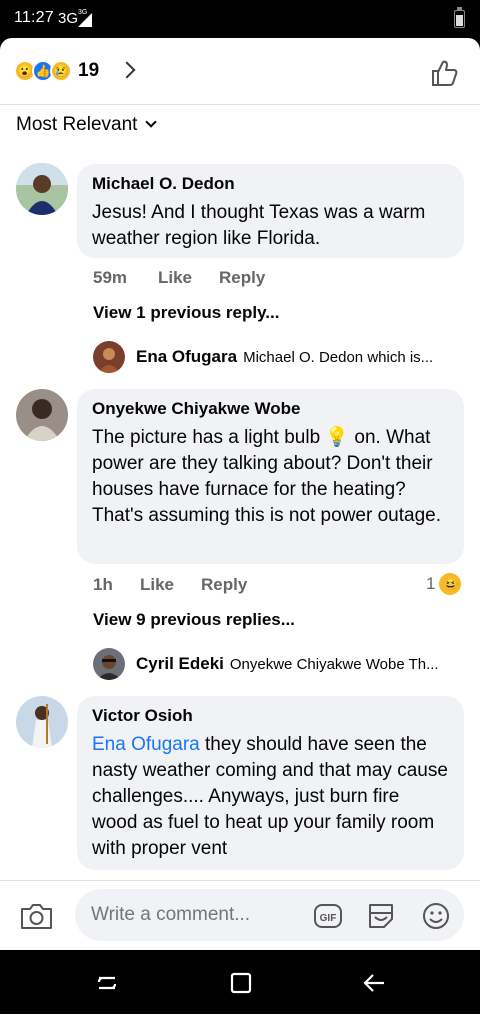 This screenshot has width=480, height=1014. What do you see at coordinates (107, 983) in the screenshot?
I see `recent-apps-icon` at bounding box center [107, 983].